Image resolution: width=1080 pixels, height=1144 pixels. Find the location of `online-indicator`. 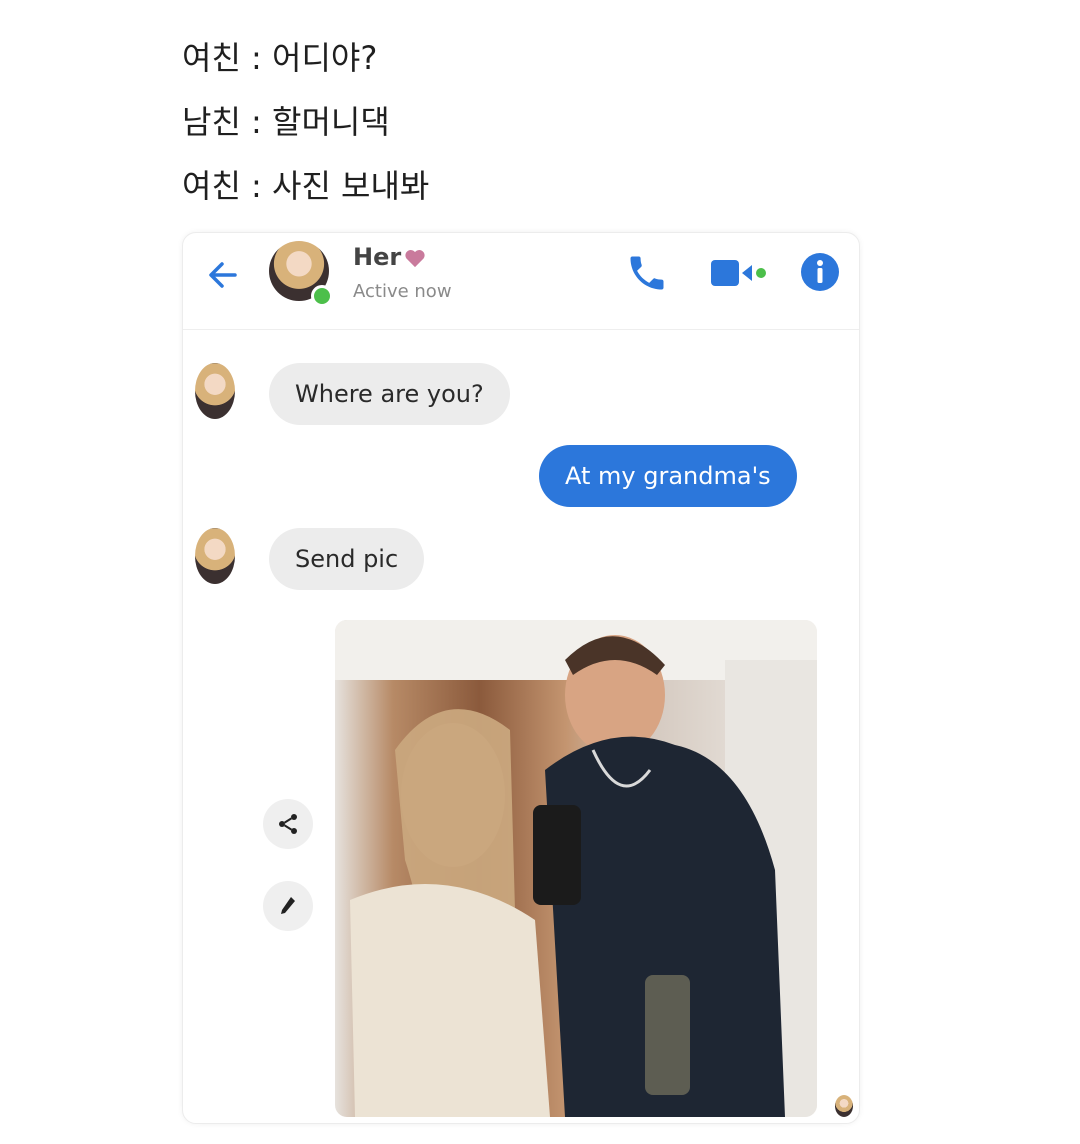

online-indicator is located at coordinates (322, 296).